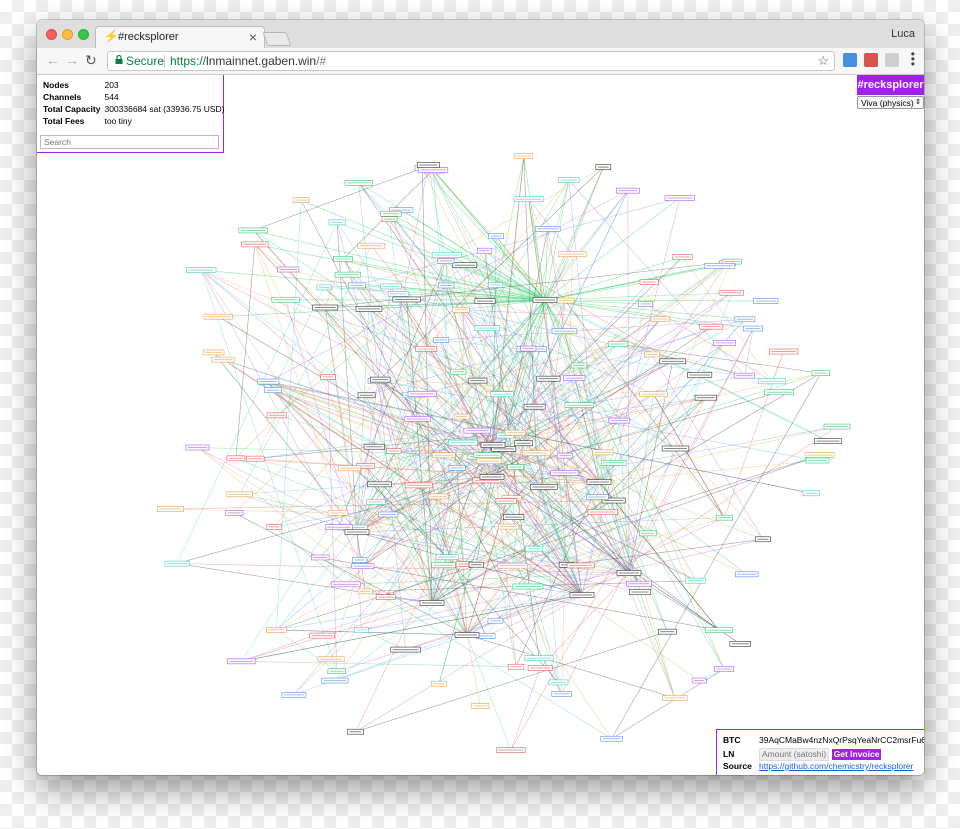 This screenshot has height=829, width=960. What do you see at coordinates (903, 34) in the screenshot?
I see `profile-name: Luca` at bounding box center [903, 34].